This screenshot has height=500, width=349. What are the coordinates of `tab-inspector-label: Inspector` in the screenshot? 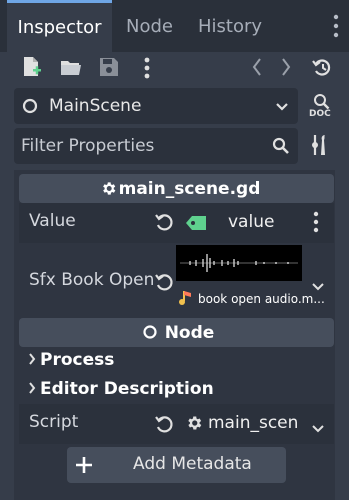 It's located at (59, 27).